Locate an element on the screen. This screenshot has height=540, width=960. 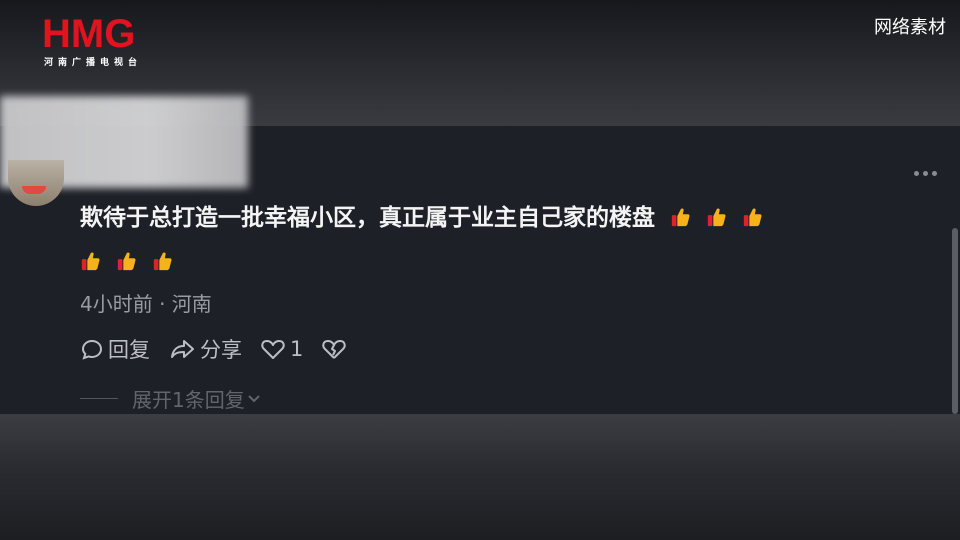
comment-actions: 回复 分享 1 is located at coordinates (224, 349).